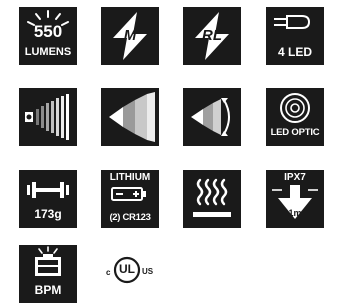 The height and width of the screenshot is (305, 347). Describe the element at coordinates (48, 31) in the screenshot. I see `lumens-value: 550` at that location.